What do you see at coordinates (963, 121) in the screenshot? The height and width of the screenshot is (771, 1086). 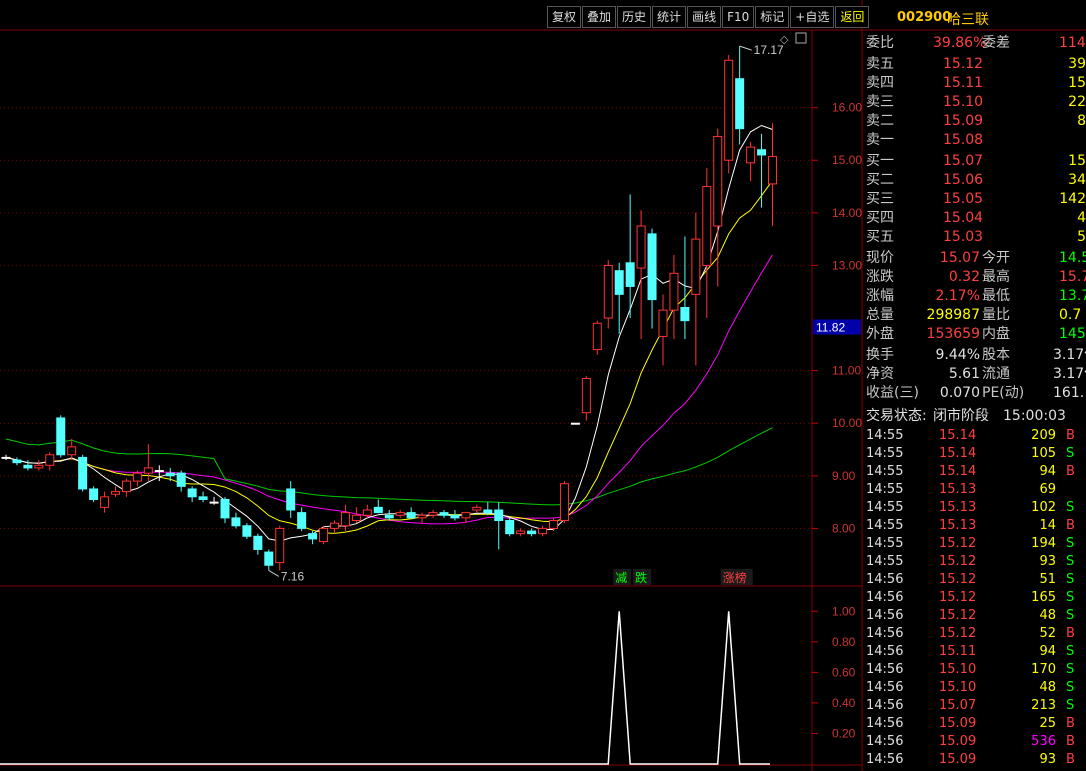 I see `ask-price: 15.09` at bounding box center [963, 121].